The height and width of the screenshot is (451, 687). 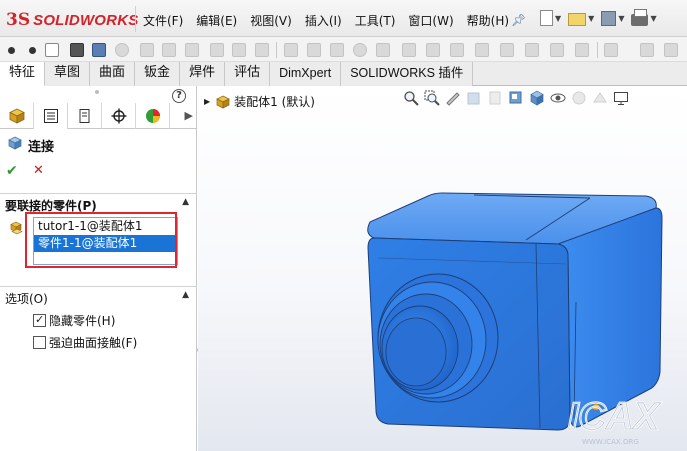 I want to click on configuration-icon, so click(x=84, y=116).